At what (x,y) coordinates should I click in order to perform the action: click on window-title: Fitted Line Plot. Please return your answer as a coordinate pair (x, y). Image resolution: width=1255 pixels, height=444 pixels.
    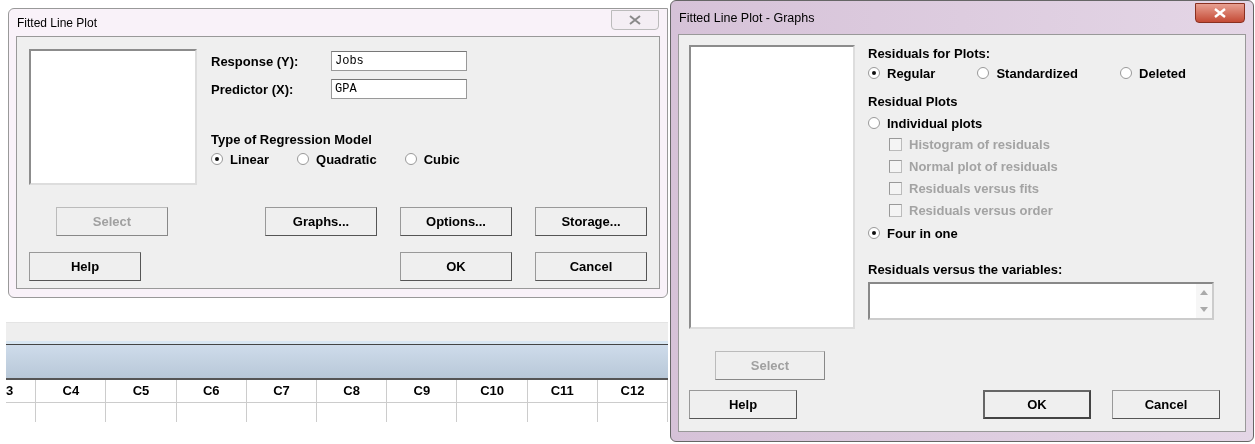
    Looking at the image, I should click on (57, 22).